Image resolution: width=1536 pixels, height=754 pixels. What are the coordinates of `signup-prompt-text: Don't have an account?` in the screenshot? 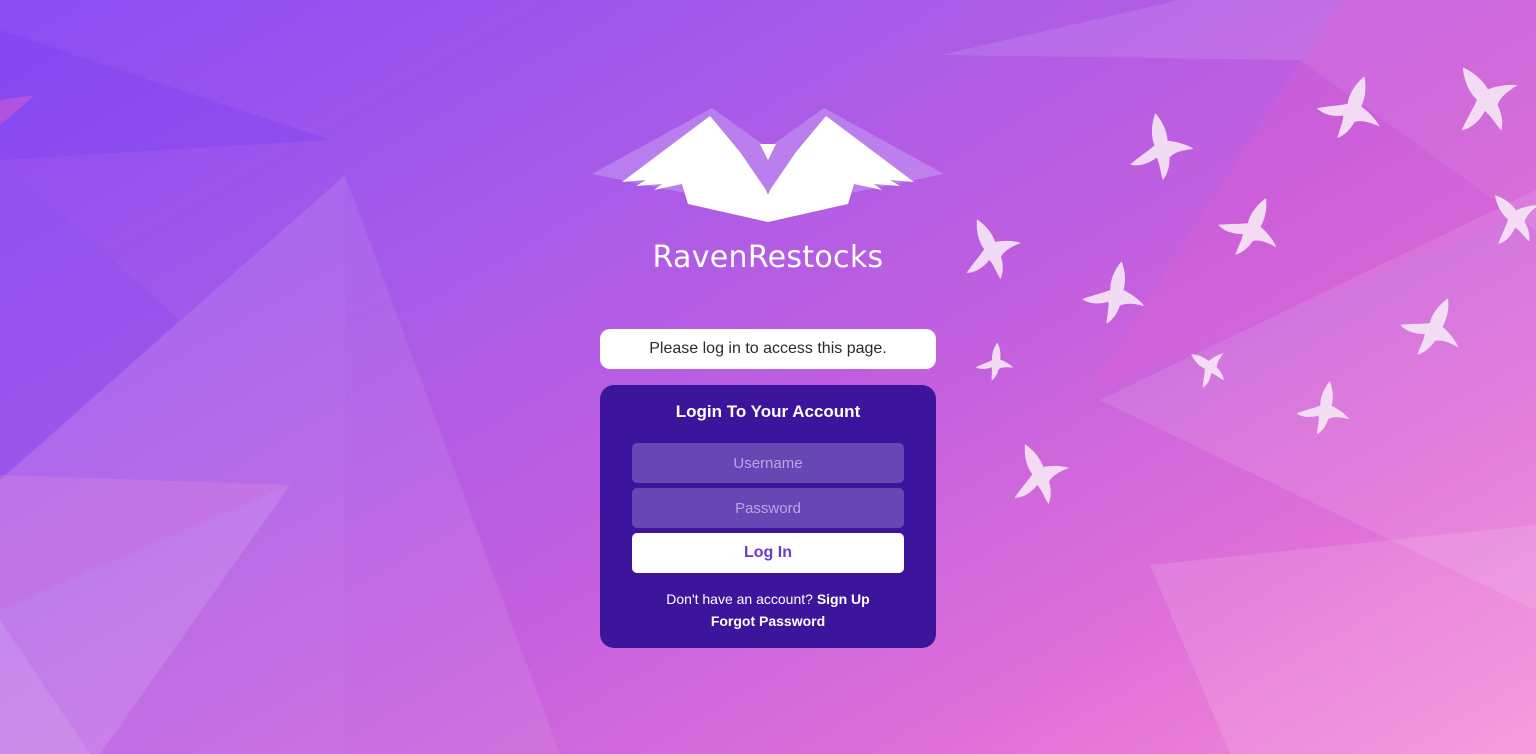 It's located at (739, 599).